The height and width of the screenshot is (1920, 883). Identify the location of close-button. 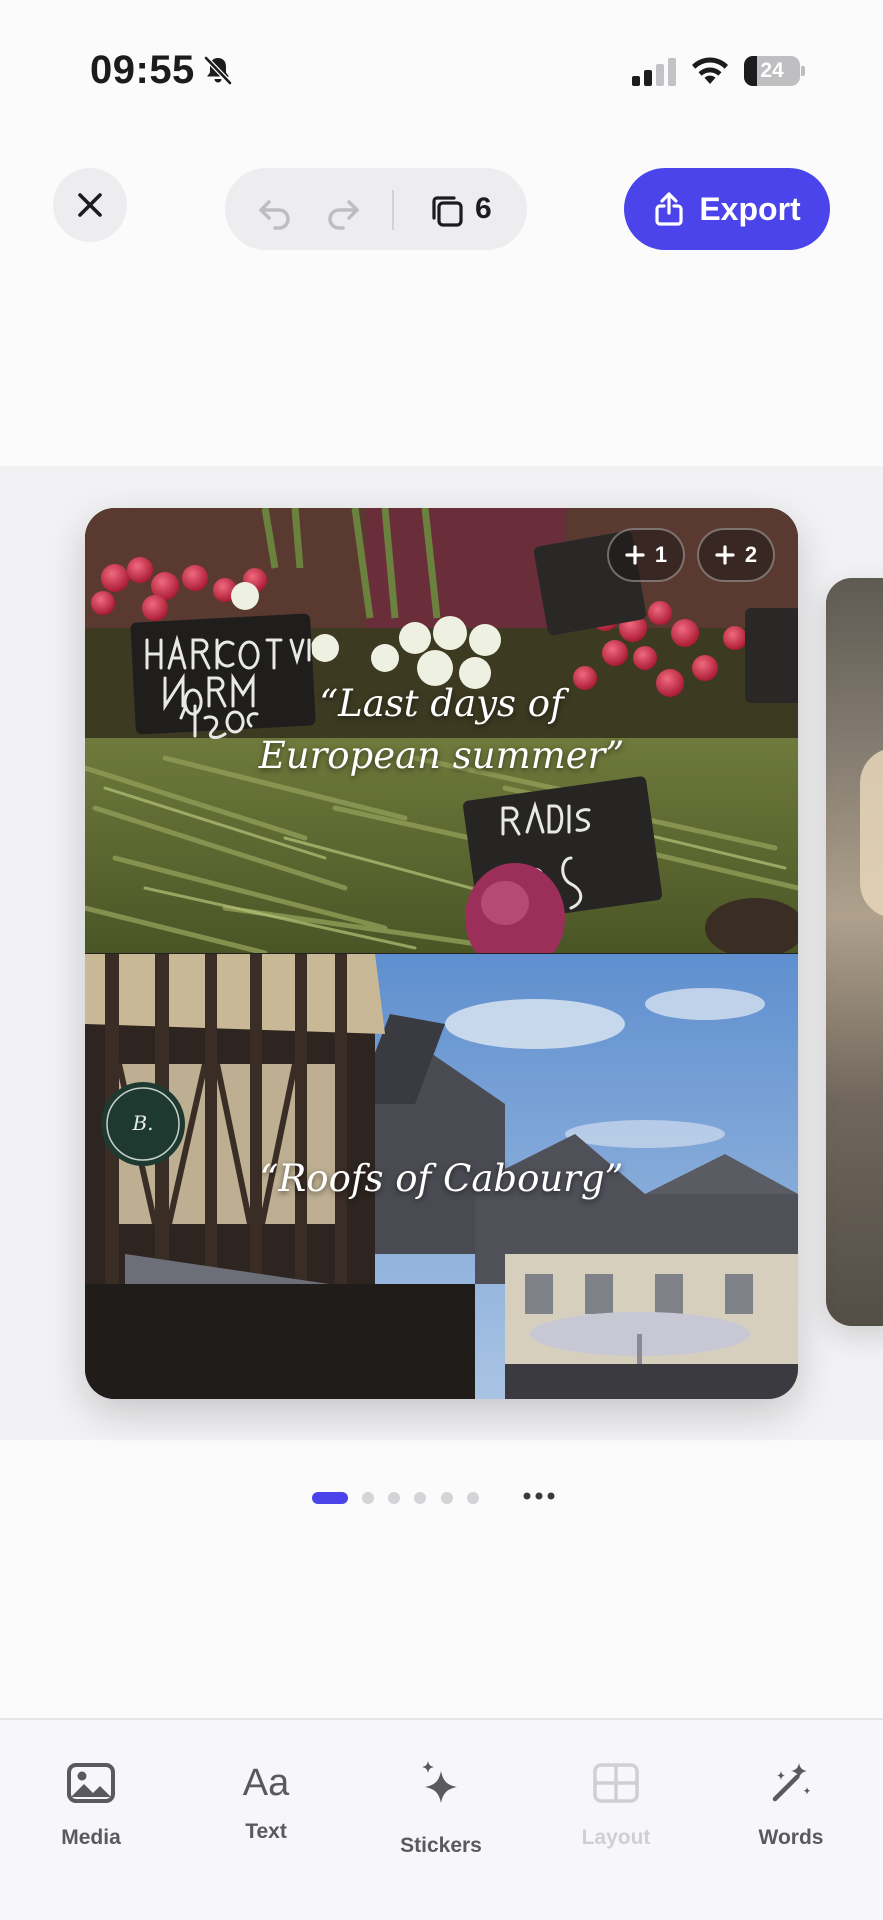
(90, 205).